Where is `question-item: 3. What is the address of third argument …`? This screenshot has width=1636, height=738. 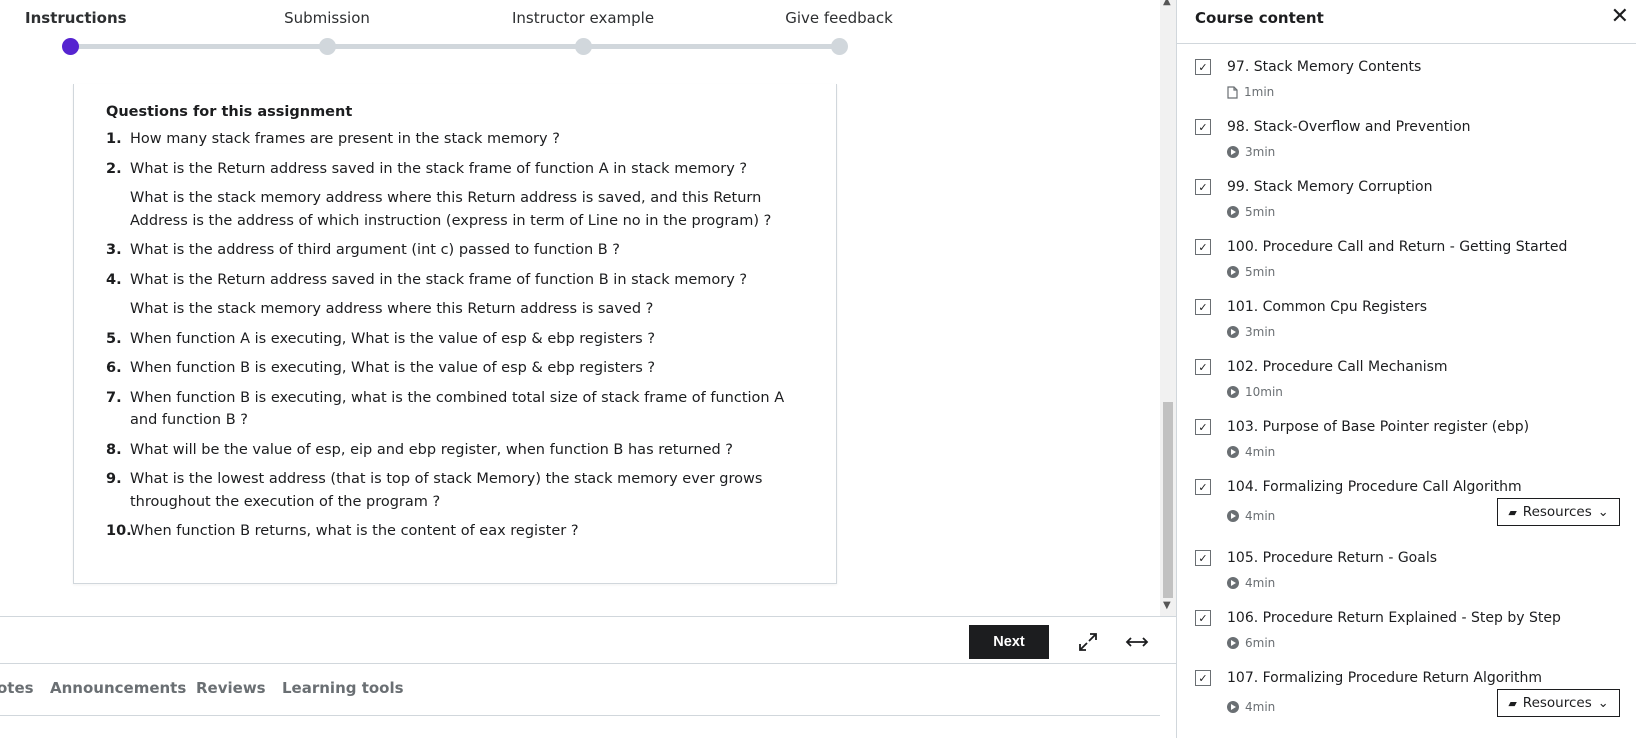 question-item: 3. What is the address of third argument … is located at coordinates (456, 250).